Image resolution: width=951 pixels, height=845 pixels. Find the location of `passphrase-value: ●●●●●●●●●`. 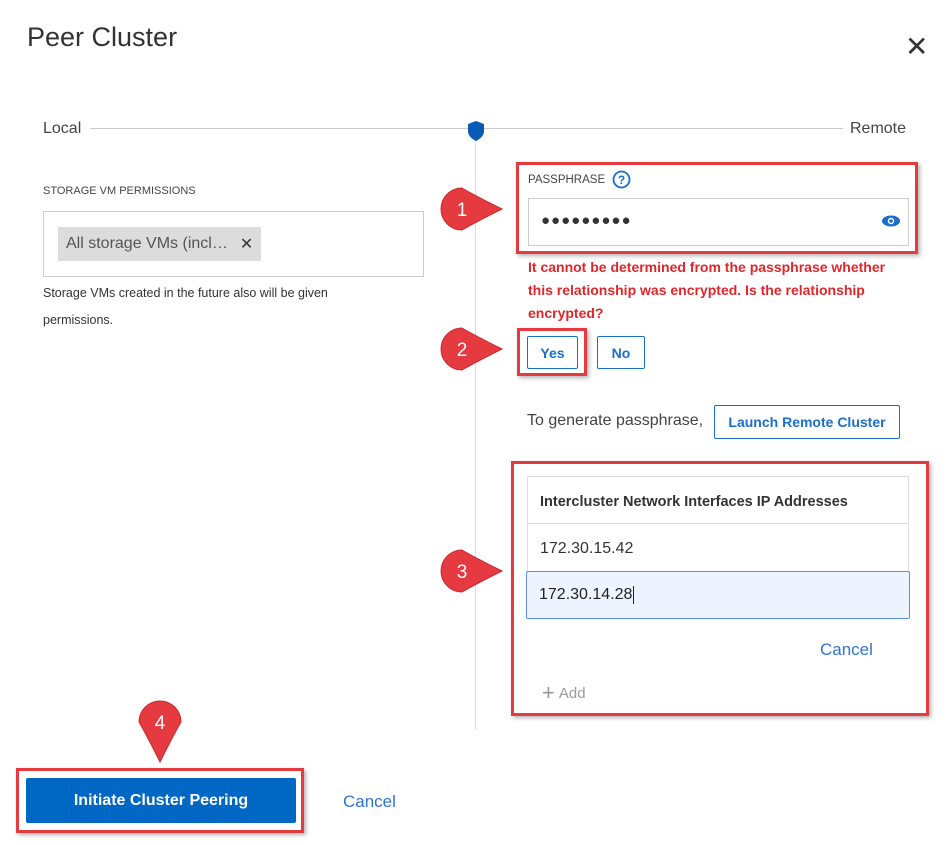

passphrase-value: ●●●●●●●●● is located at coordinates (586, 220).